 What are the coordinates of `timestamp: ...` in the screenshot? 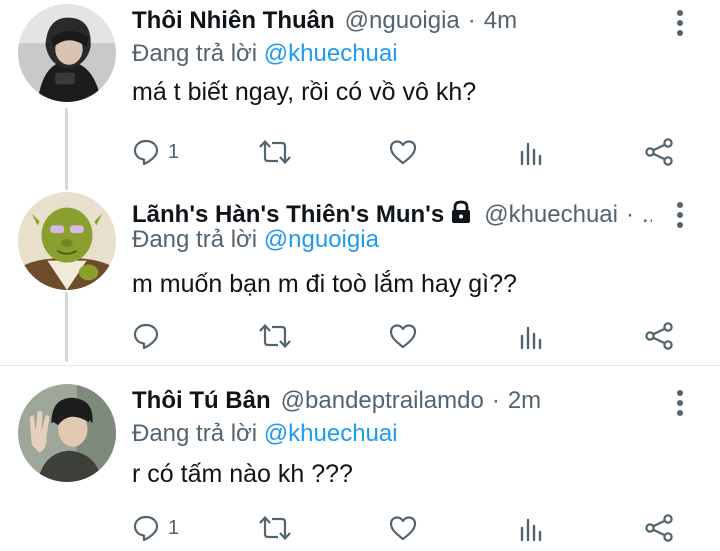 It's located at (647, 215).